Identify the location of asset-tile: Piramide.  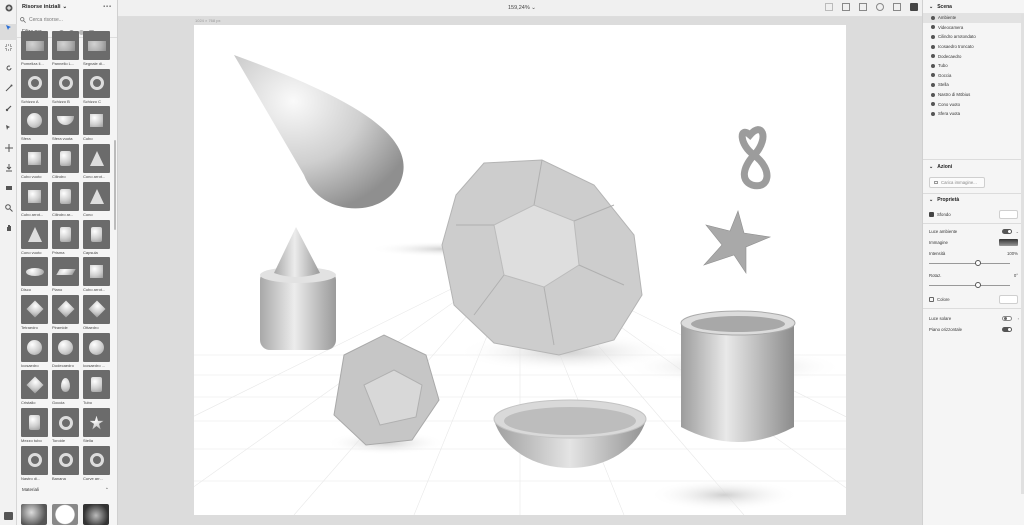
(65, 313).